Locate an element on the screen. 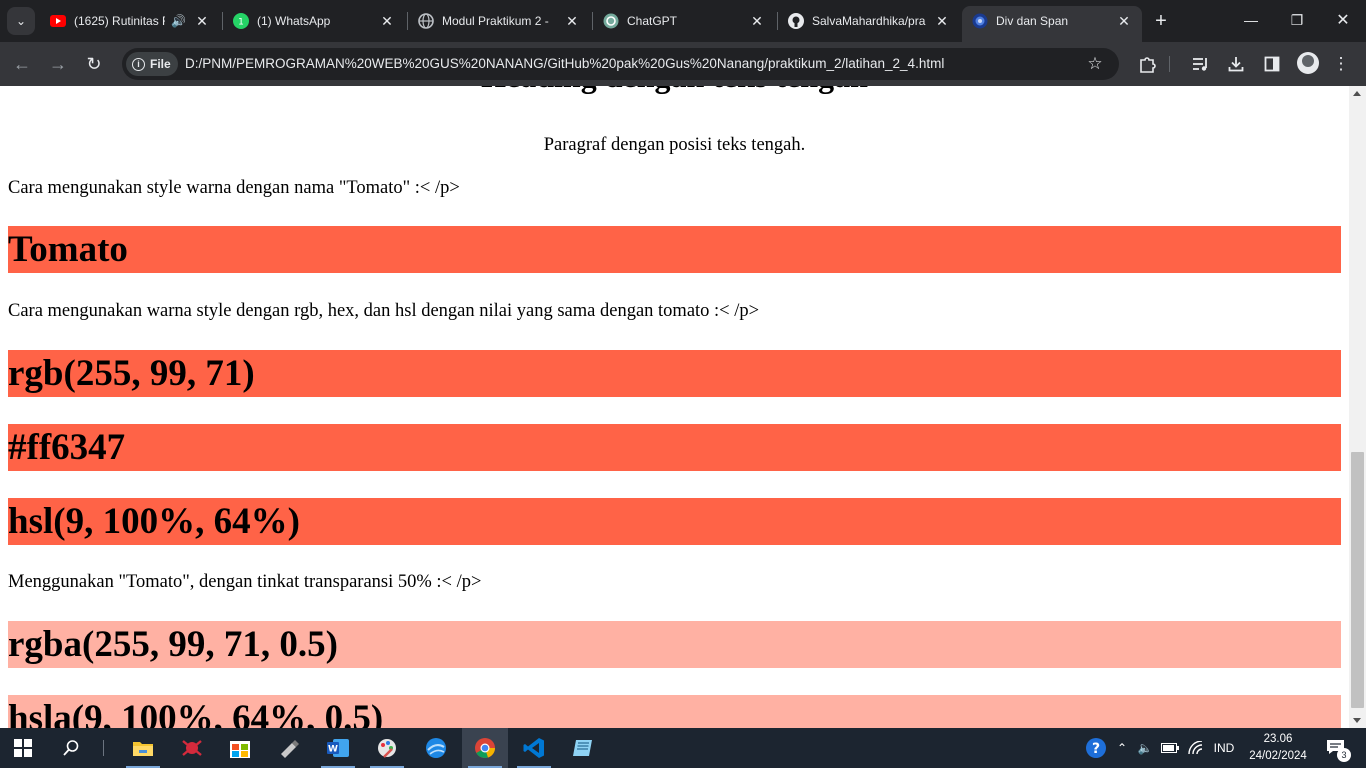 This screenshot has width=1366, height=768. usb-tool-icon is located at coordinates (290, 749).